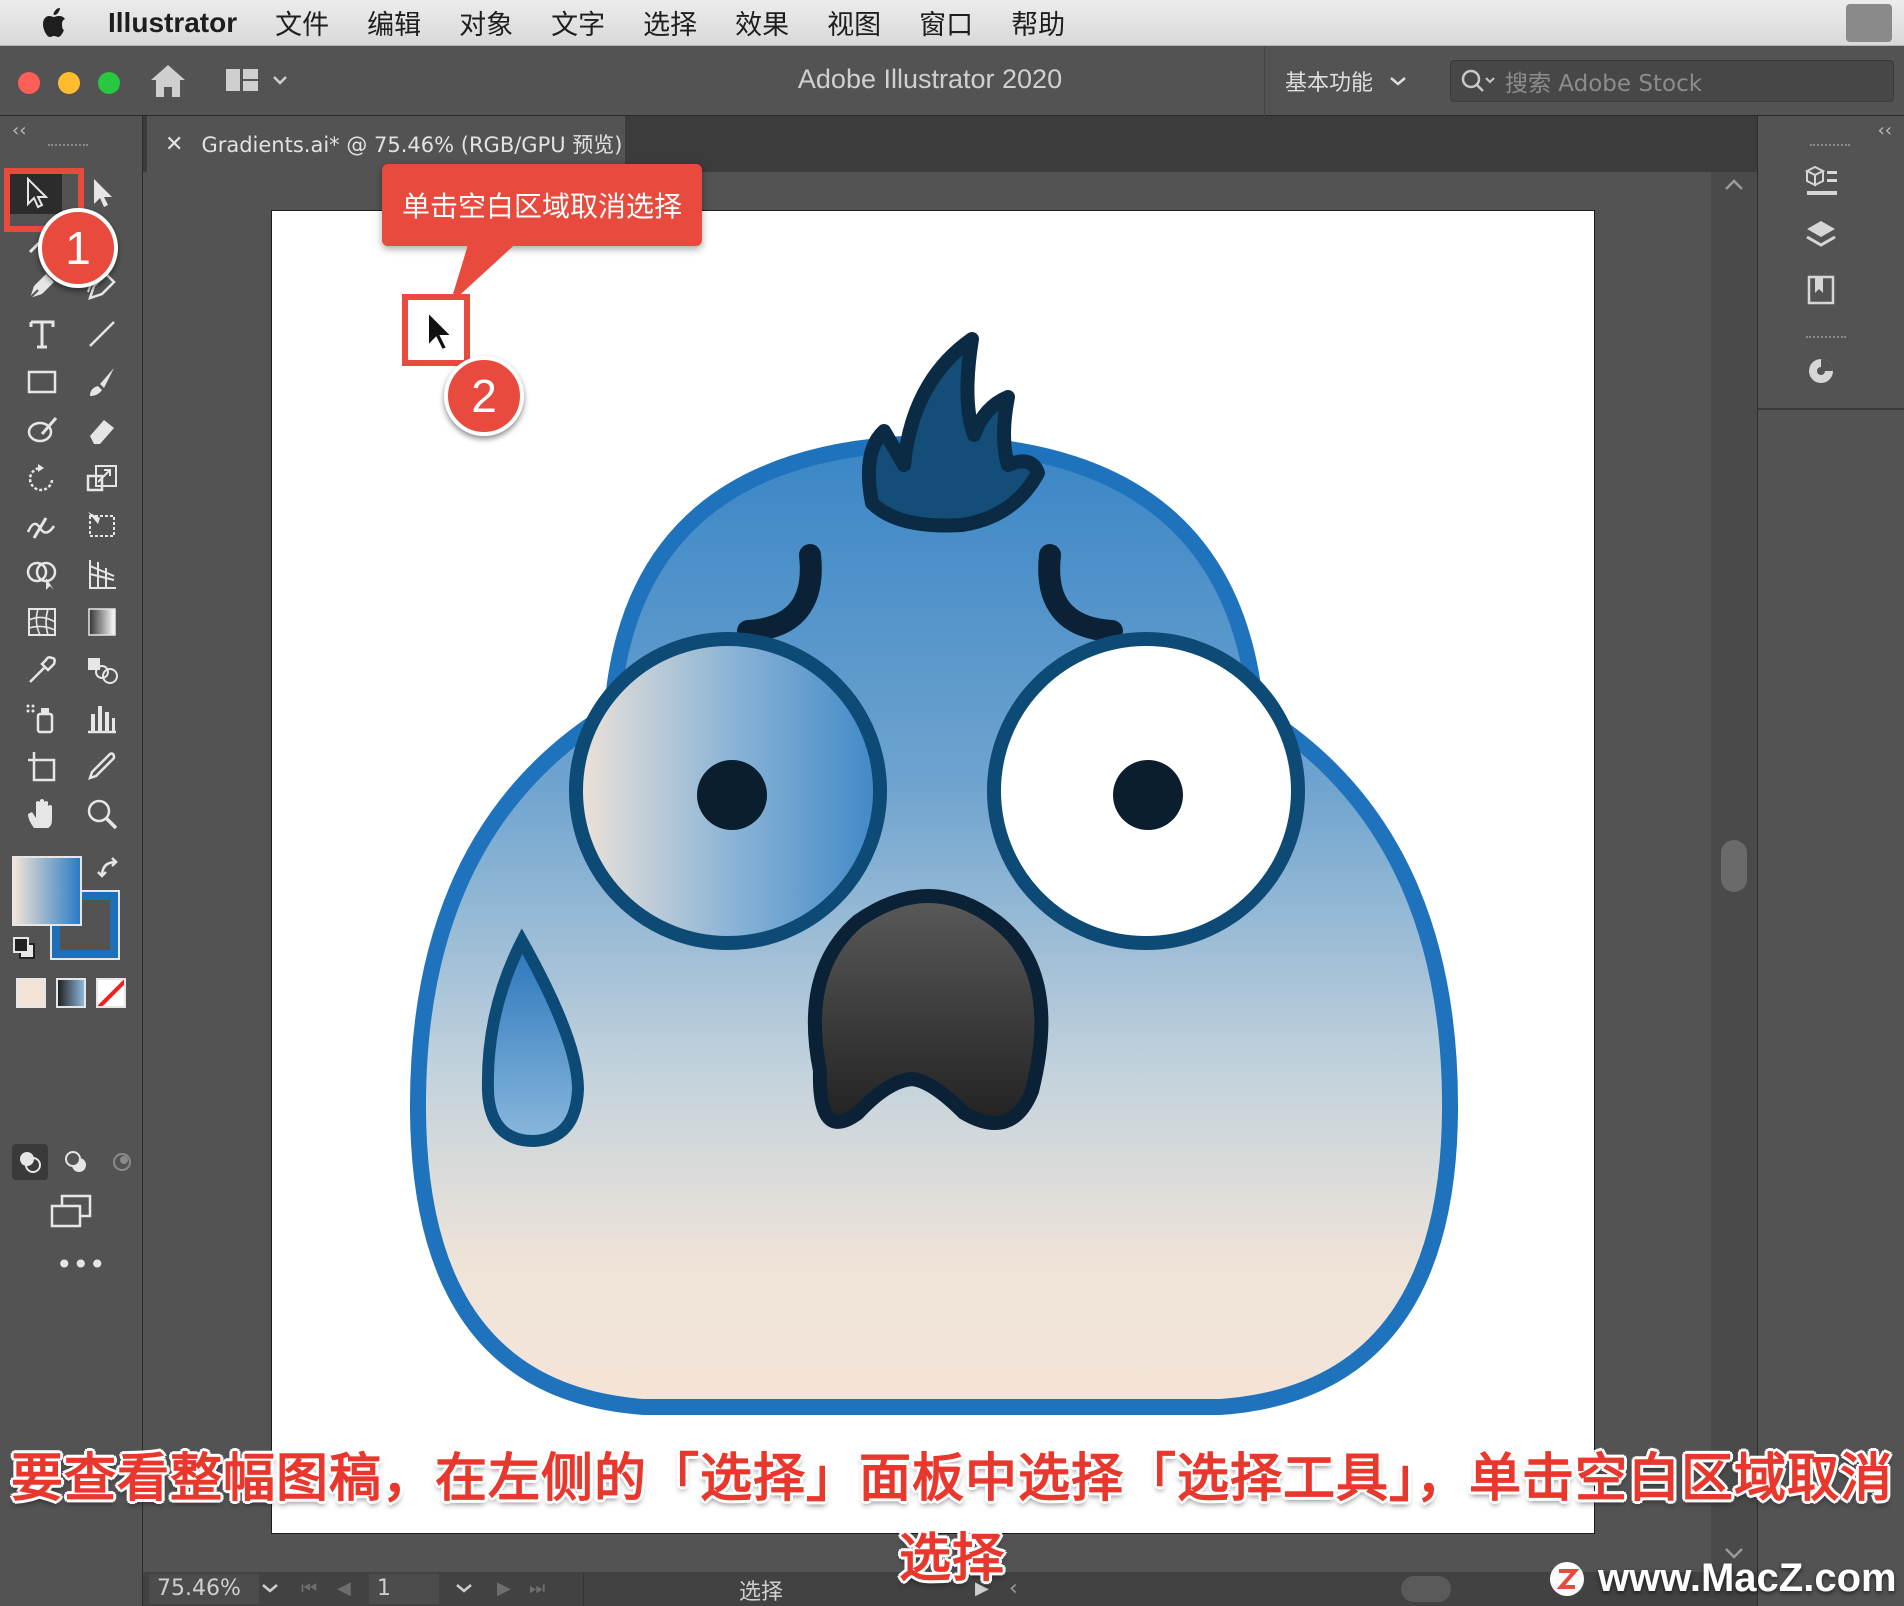 The height and width of the screenshot is (1606, 1904). What do you see at coordinates (670, 22) in the screenshot?
I see `menu-select: 选择` at bounding box center [670, 22].